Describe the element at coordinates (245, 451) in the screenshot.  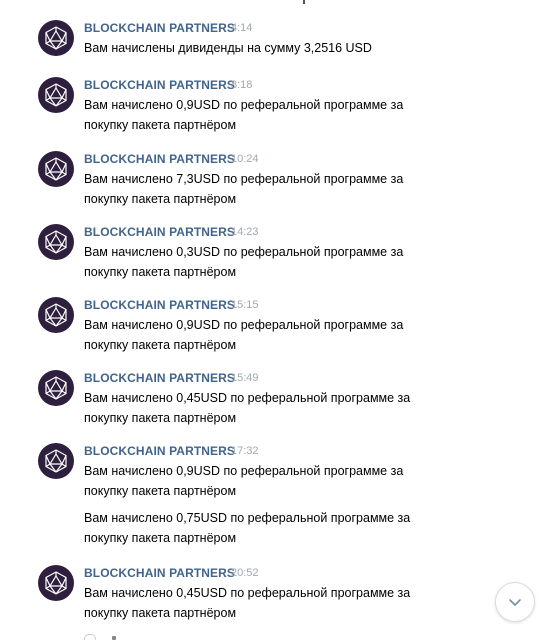
I see `message-time: 17:32` at that location.